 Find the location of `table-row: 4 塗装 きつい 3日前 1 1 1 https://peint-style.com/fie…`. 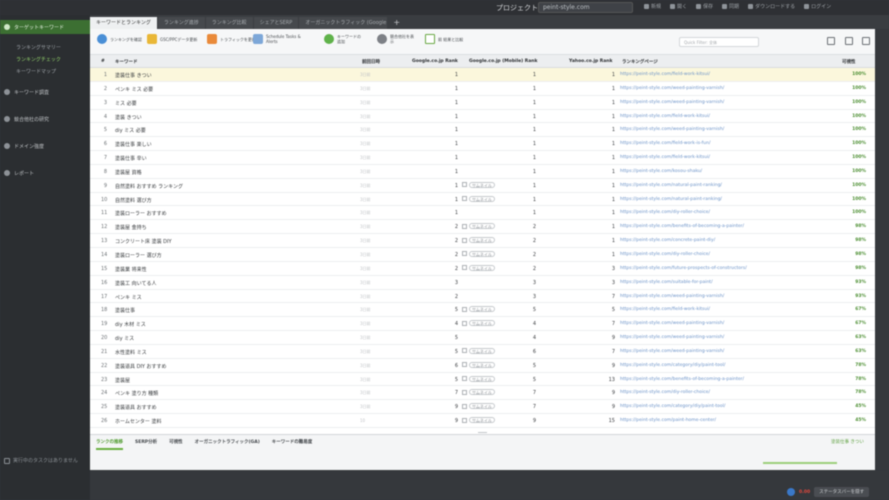

table-row: 4 塗装 きつい 3日前 1 1 1 https://peint-style.com/fie… is located at coordinates (482, 117).